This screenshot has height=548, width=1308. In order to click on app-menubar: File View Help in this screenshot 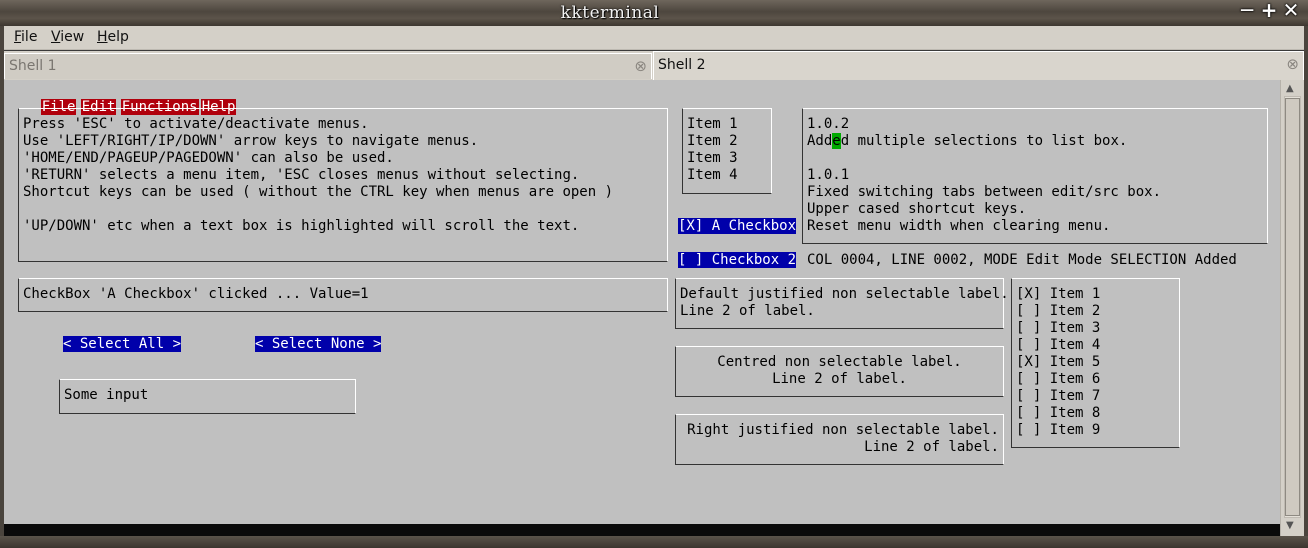, I will do `click(654, 38)`.